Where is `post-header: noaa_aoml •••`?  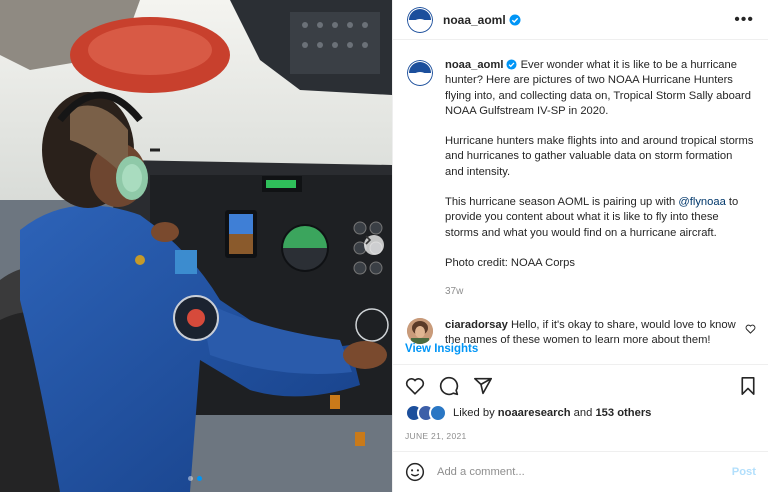
post-header: noaa_aoml ••• is located at coordinates (580, 20).